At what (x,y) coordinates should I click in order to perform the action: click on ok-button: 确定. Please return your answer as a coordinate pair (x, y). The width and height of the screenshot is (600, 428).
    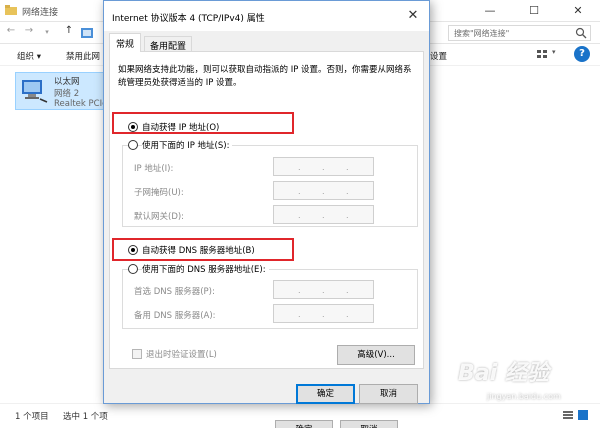
    Looking at the image, I should click on (325, 394).